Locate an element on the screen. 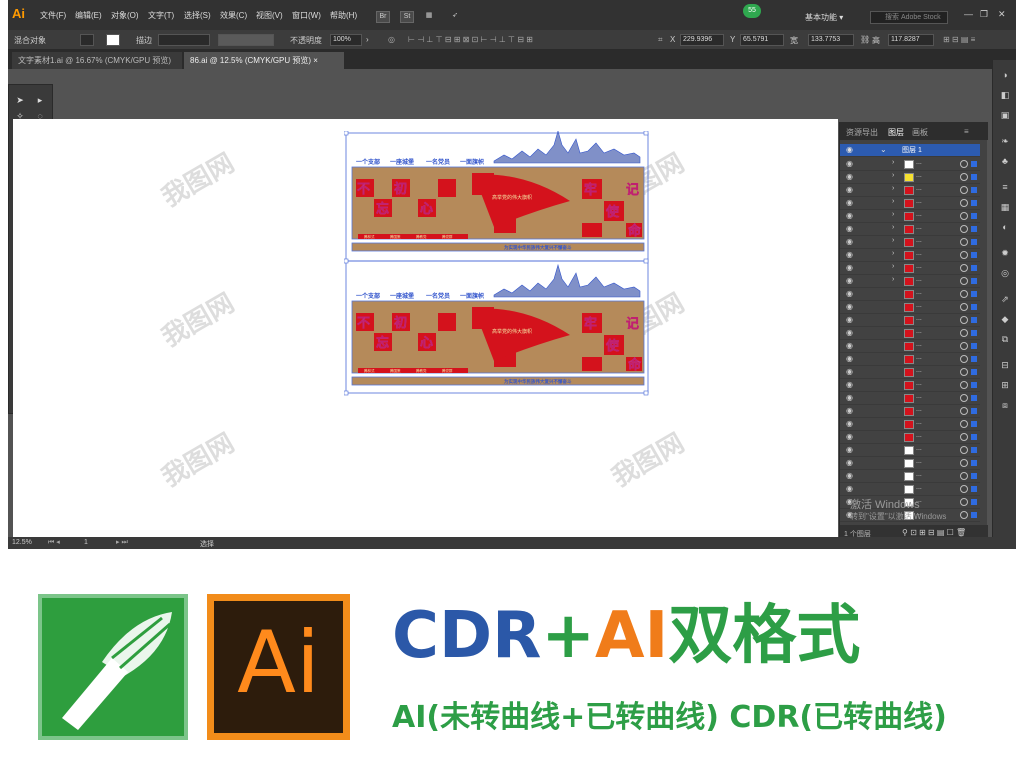  menu-file: 文件(F) is located at coordinates (53, 15).